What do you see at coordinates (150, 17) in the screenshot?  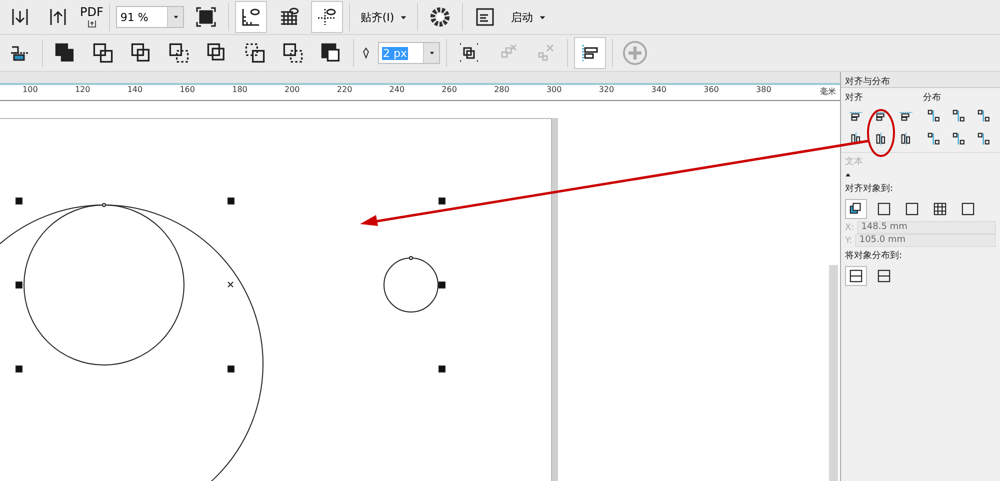 I see `zoom-dropdown: 91 %` at bounding box center [150, 17].